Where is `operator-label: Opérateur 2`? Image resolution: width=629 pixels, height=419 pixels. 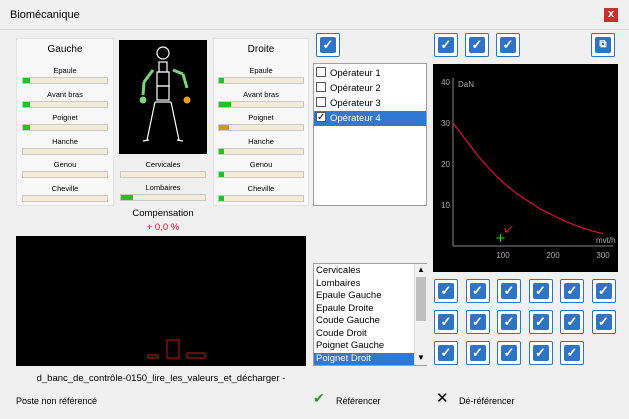 operator-label: Opérateur 2 is located at coordinates (355, 88).